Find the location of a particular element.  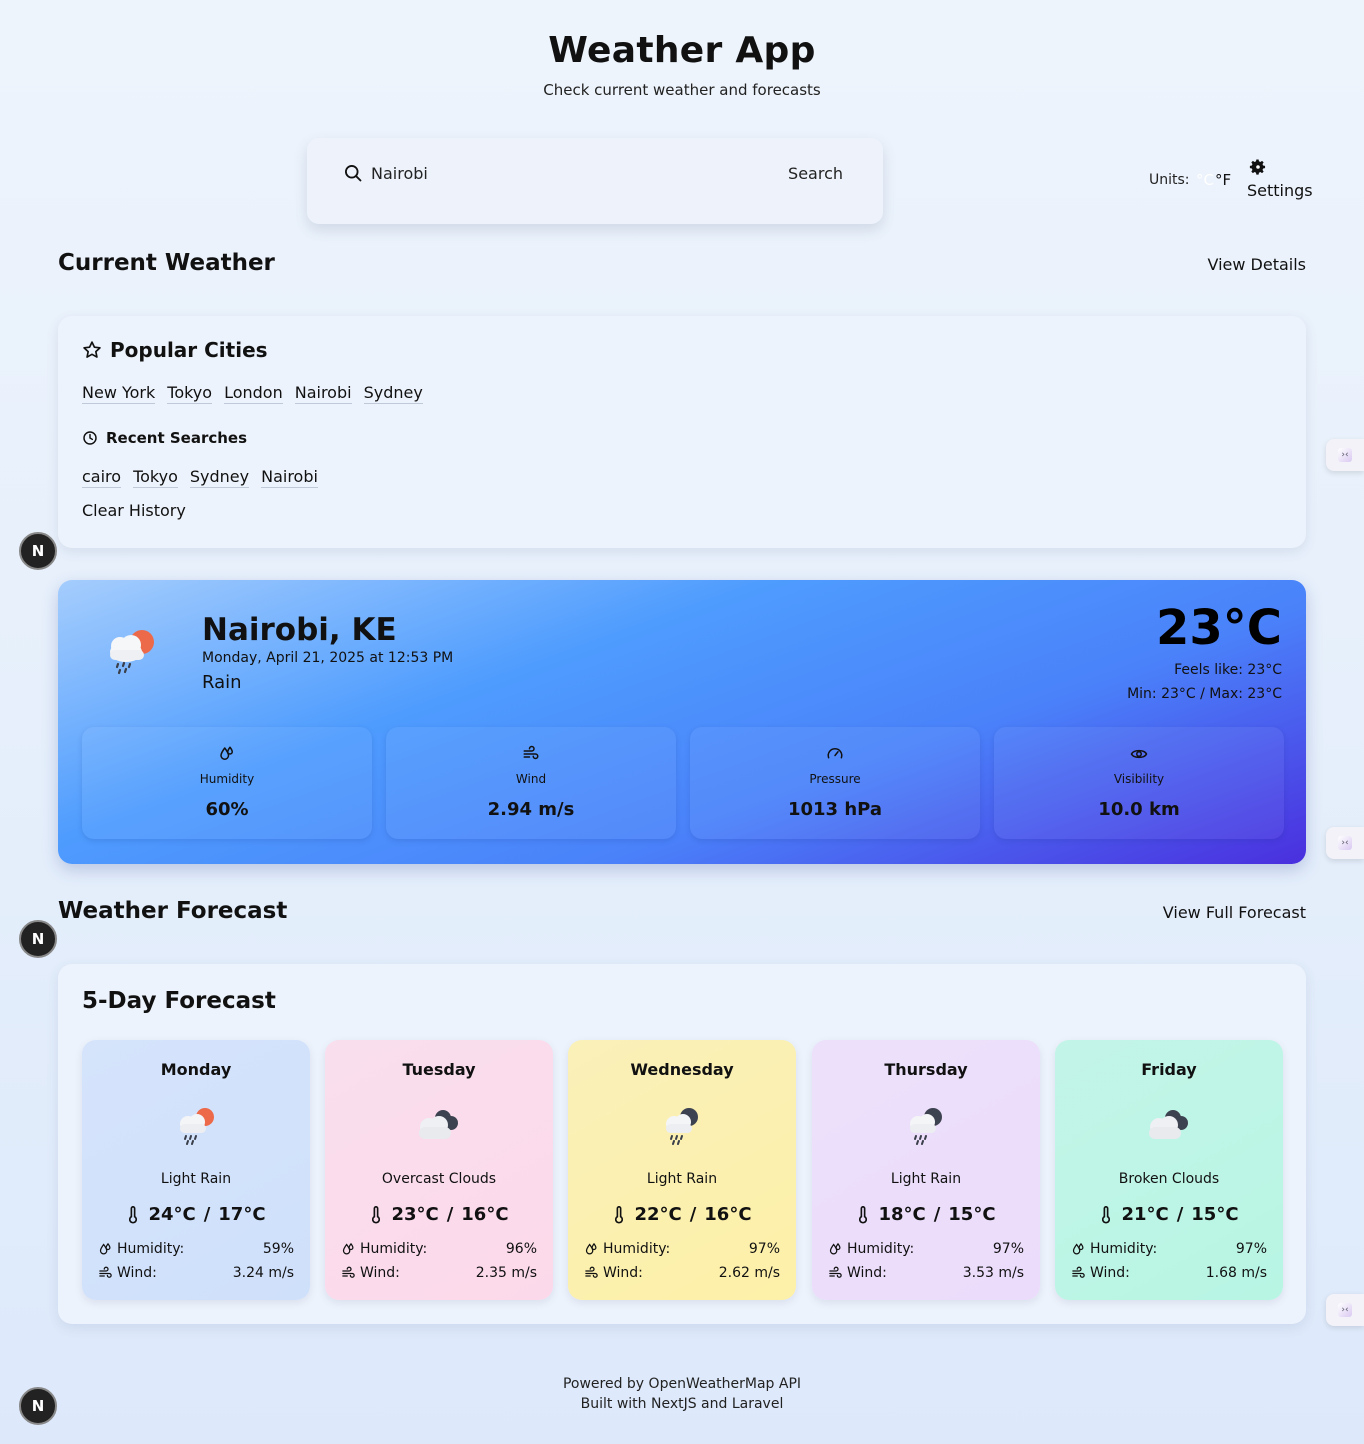

popular-cities-heading: Popular Cities is located at coordinates (175, 350).